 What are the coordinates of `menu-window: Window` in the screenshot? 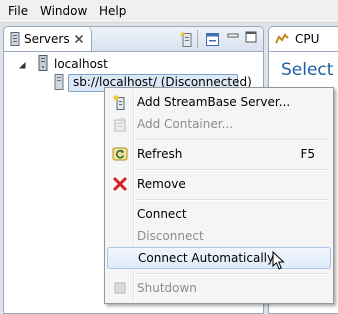 It's located at (63, 11).